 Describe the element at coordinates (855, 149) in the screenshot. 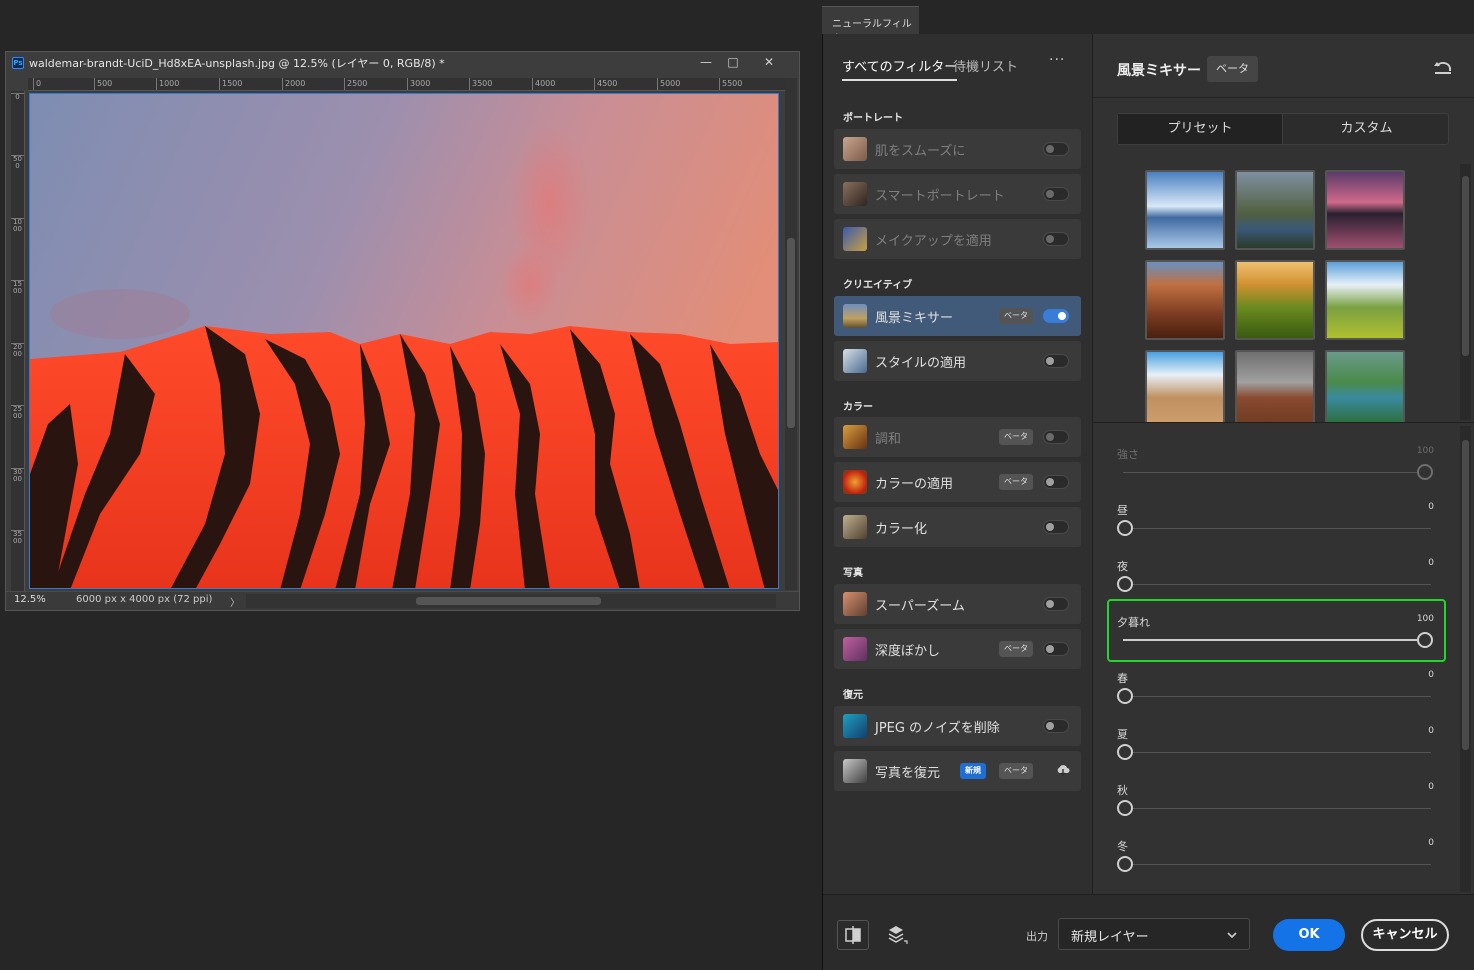

I see `face-thumbnail-icon` at that location.